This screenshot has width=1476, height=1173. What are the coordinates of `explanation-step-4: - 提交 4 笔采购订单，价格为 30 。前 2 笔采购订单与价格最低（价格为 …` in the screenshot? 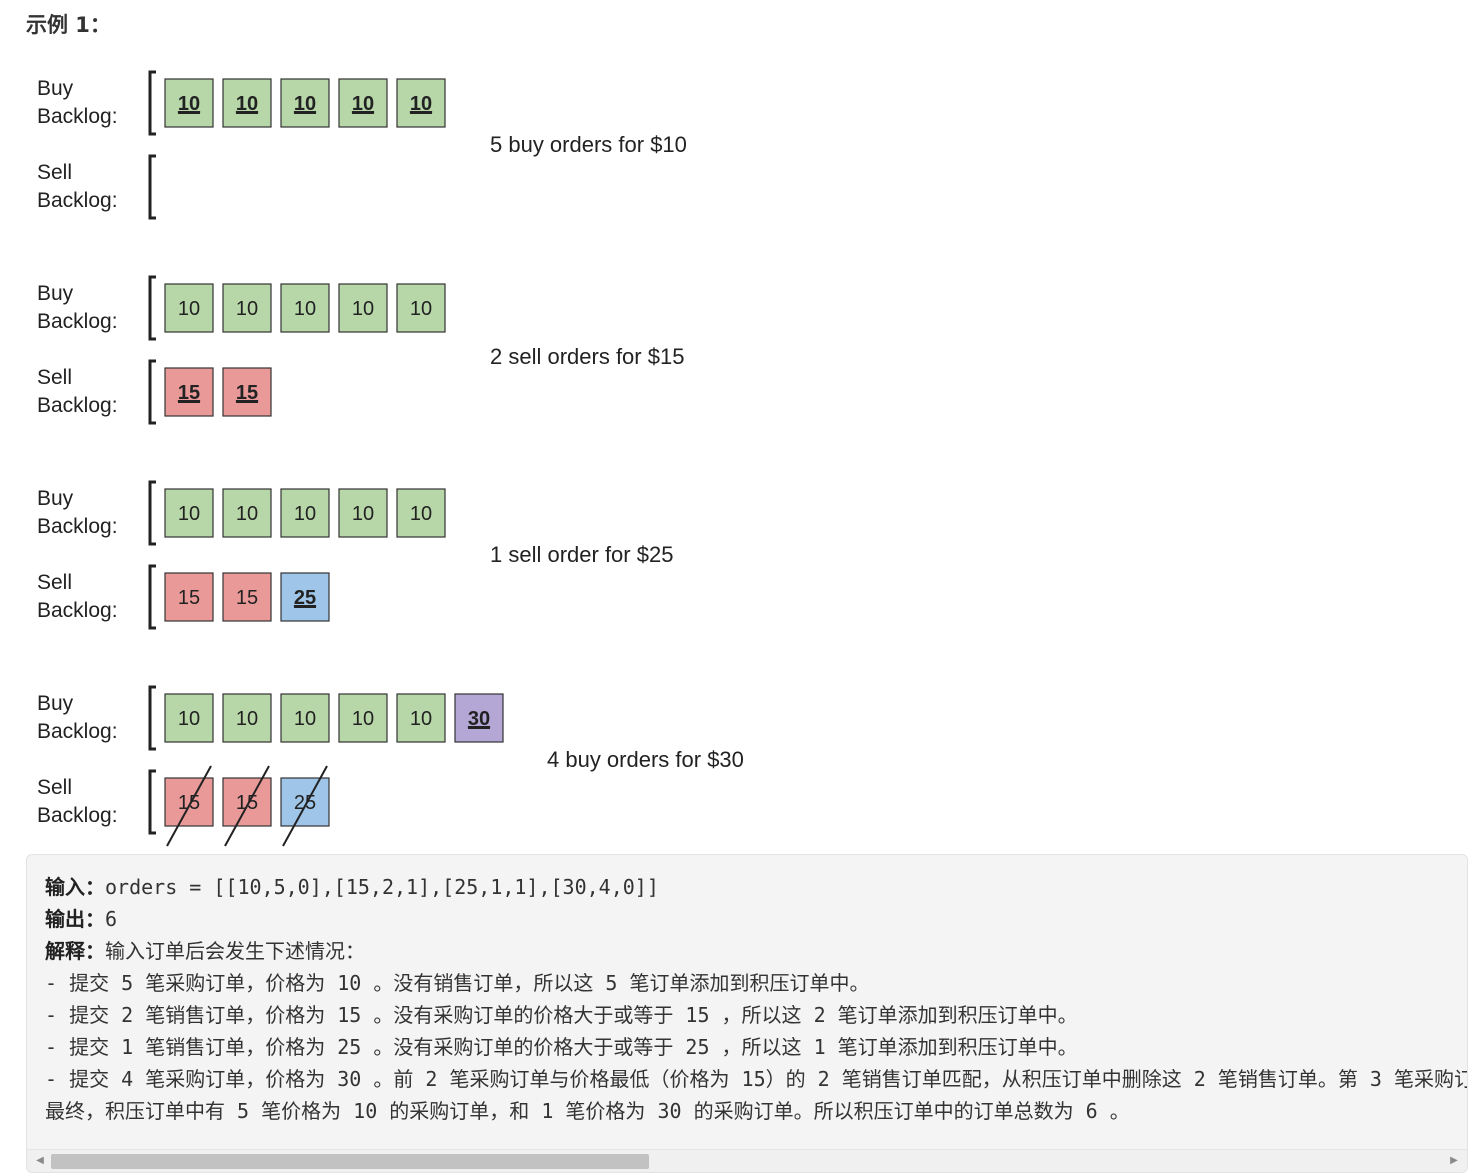 It's located at (756, 1079).